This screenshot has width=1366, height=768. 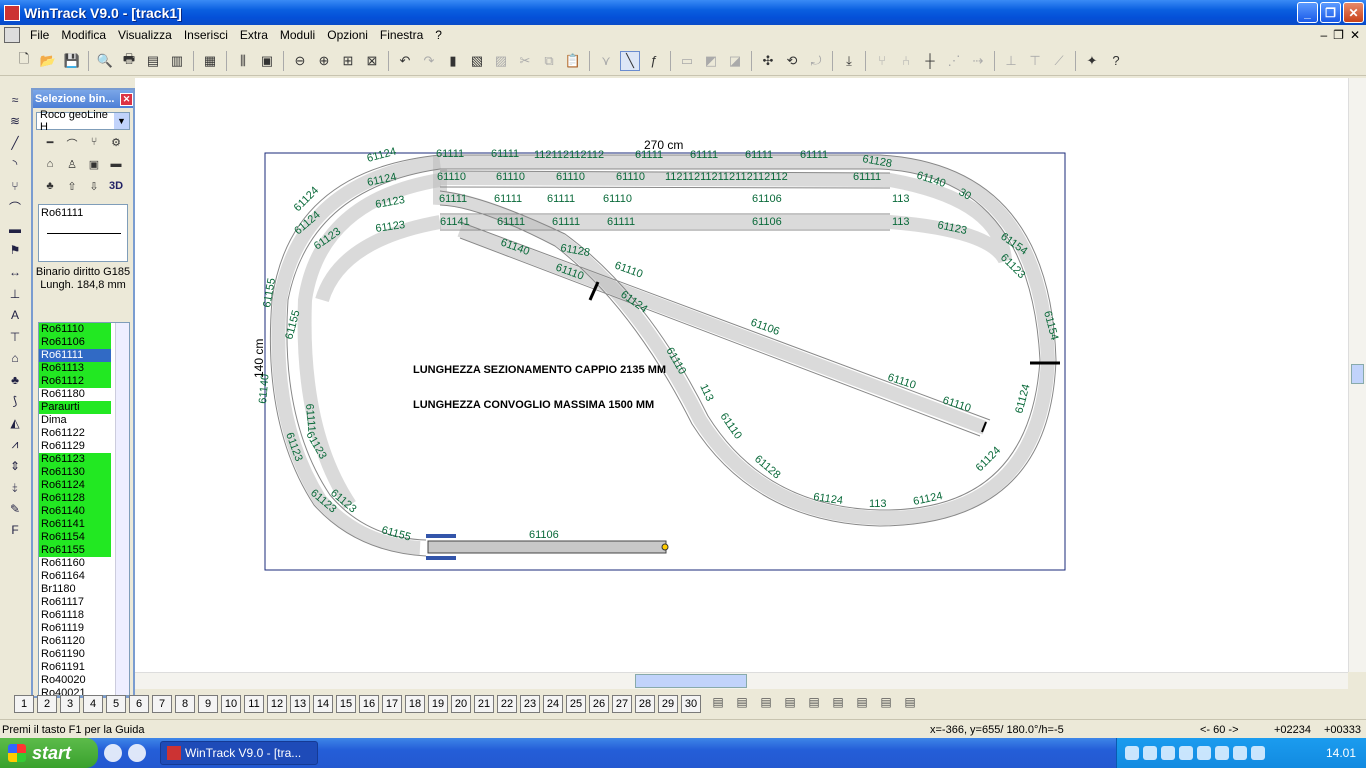 I want to click on list-item: Dima, so click(x=75, y=420).